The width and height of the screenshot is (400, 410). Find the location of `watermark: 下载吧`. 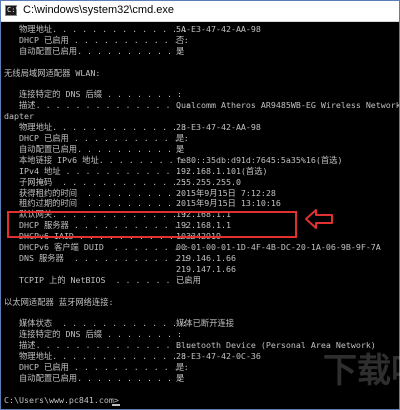

watermark: 下载吧 is located at coordinates (361, 371).